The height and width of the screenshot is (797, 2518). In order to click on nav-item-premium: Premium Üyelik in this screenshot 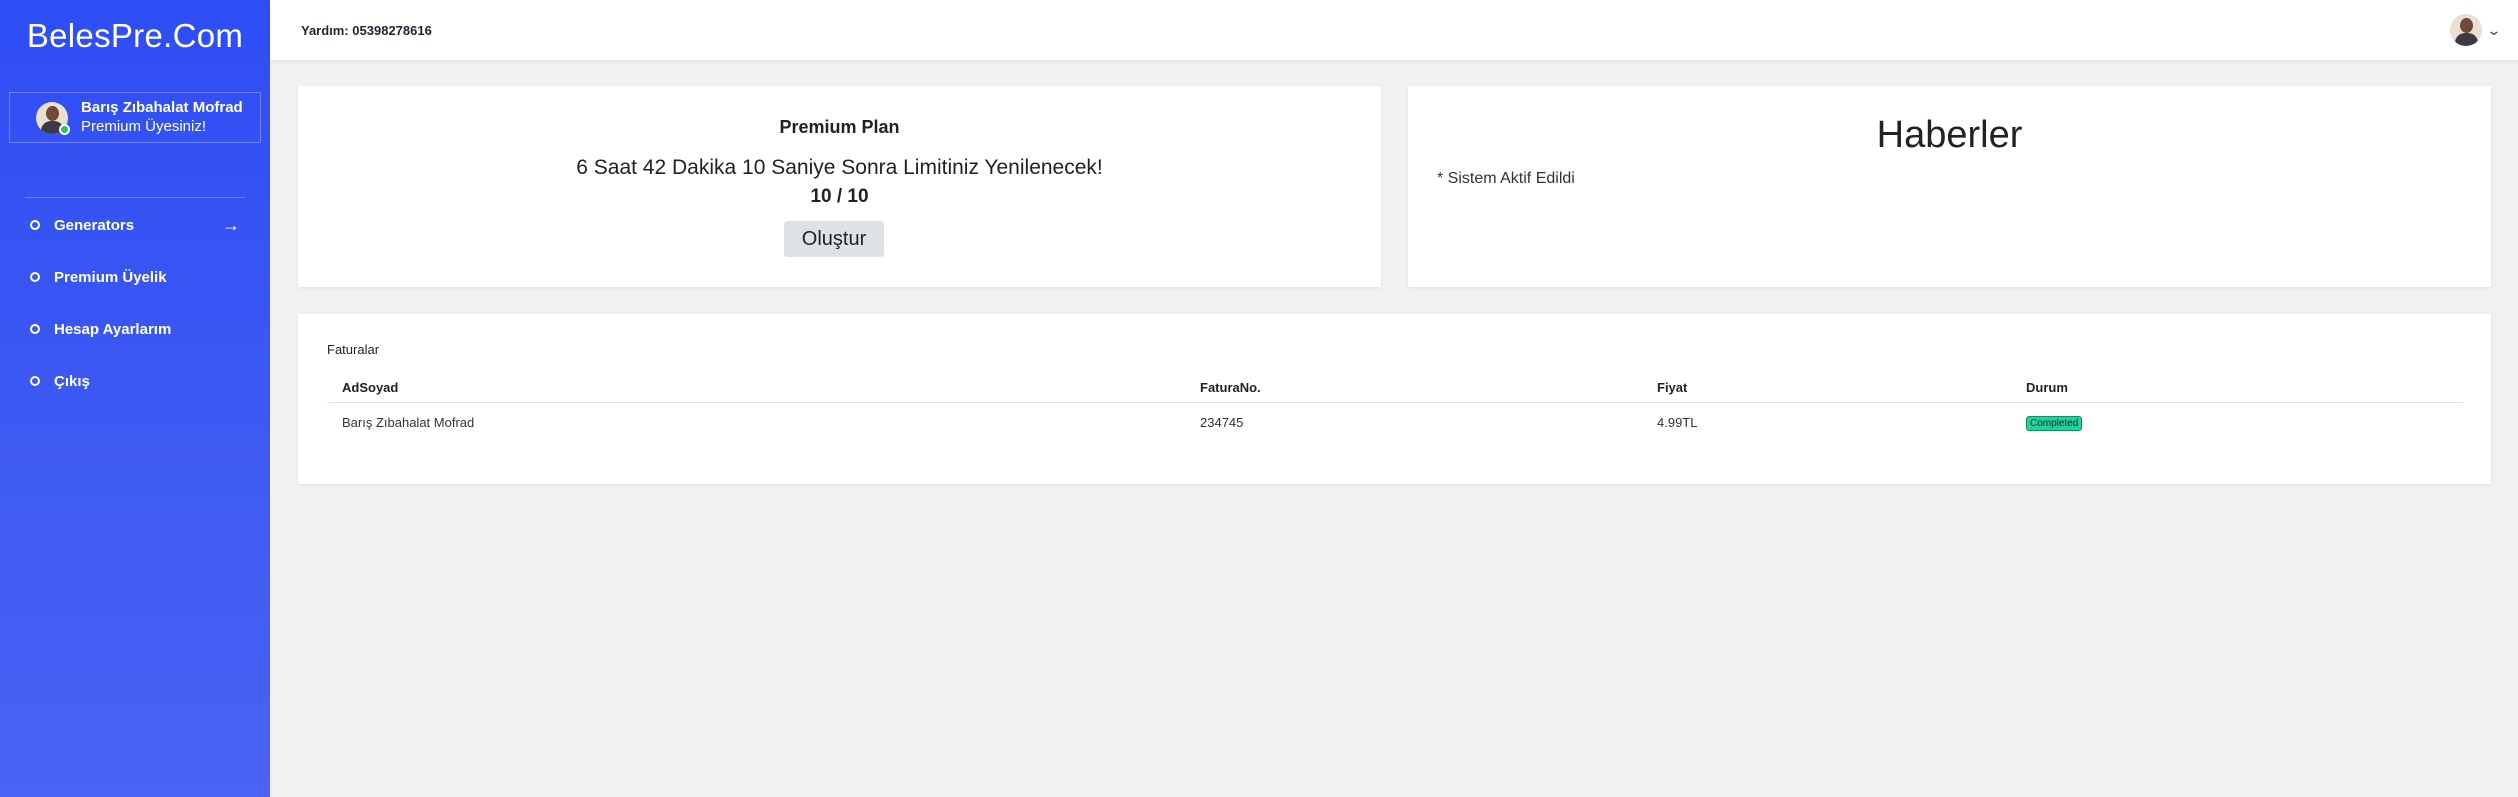, I will do `click(135, 277)`.